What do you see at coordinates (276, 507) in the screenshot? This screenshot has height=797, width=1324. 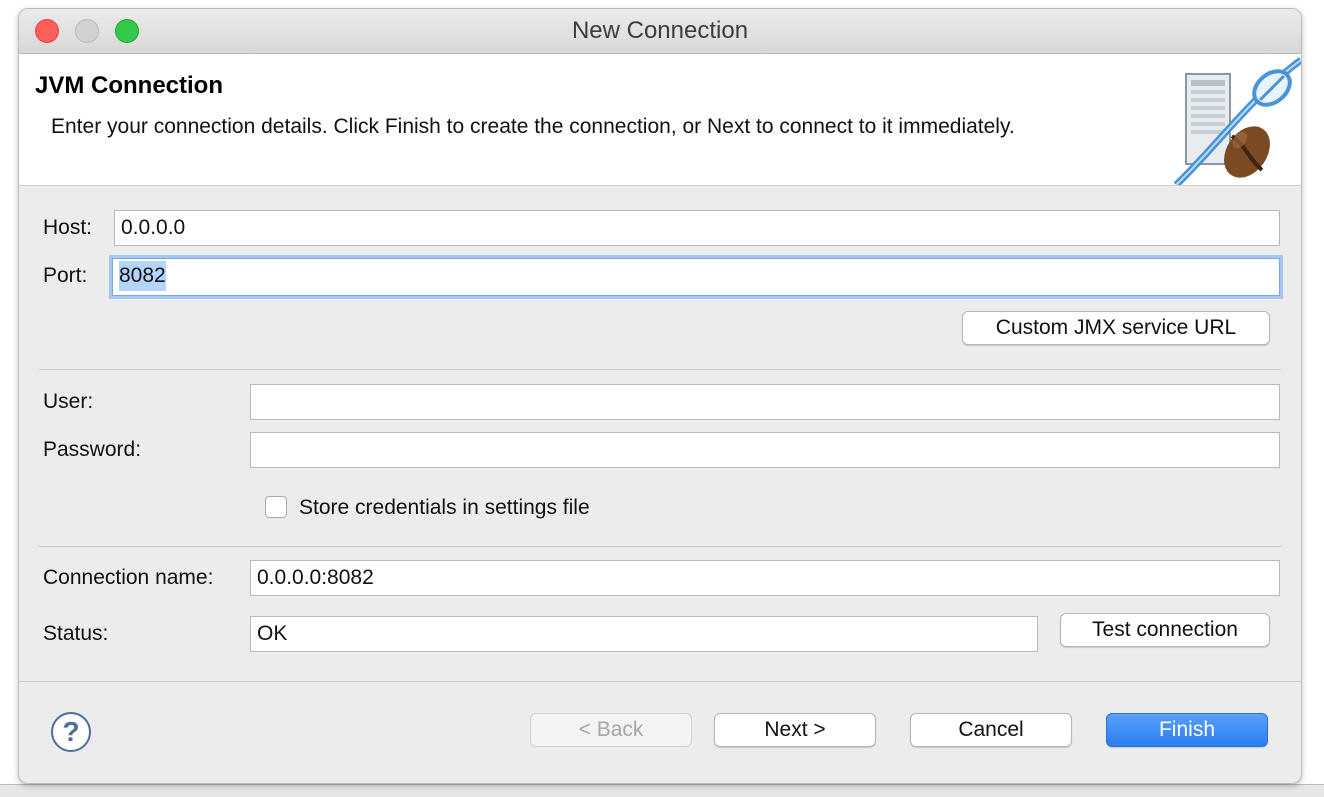 I see `store-credentials-checkbox` at bounding box center [276, 507].